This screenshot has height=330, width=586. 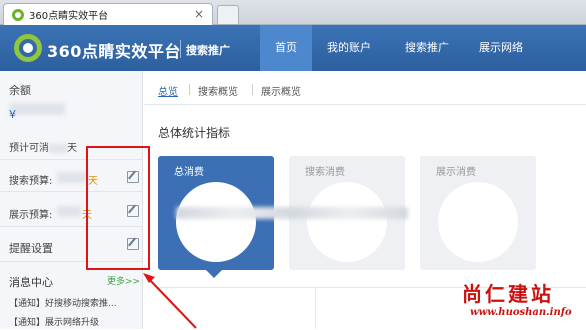 What do you see at coordinates (292, 213) in the screenshot?
I see `blurred-values-strip` at bounding box center [292, 213].